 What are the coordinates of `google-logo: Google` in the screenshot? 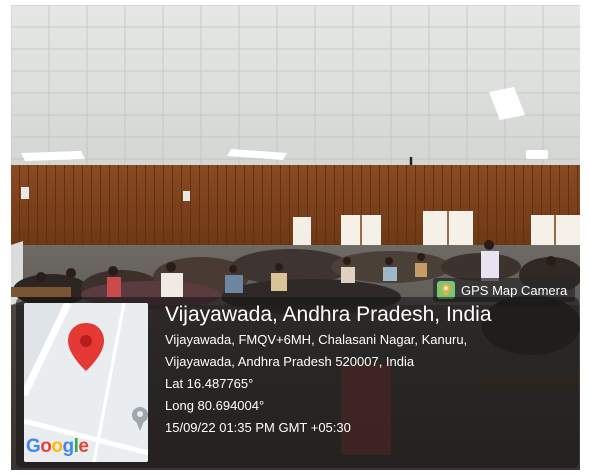 It's located at (57, 447).